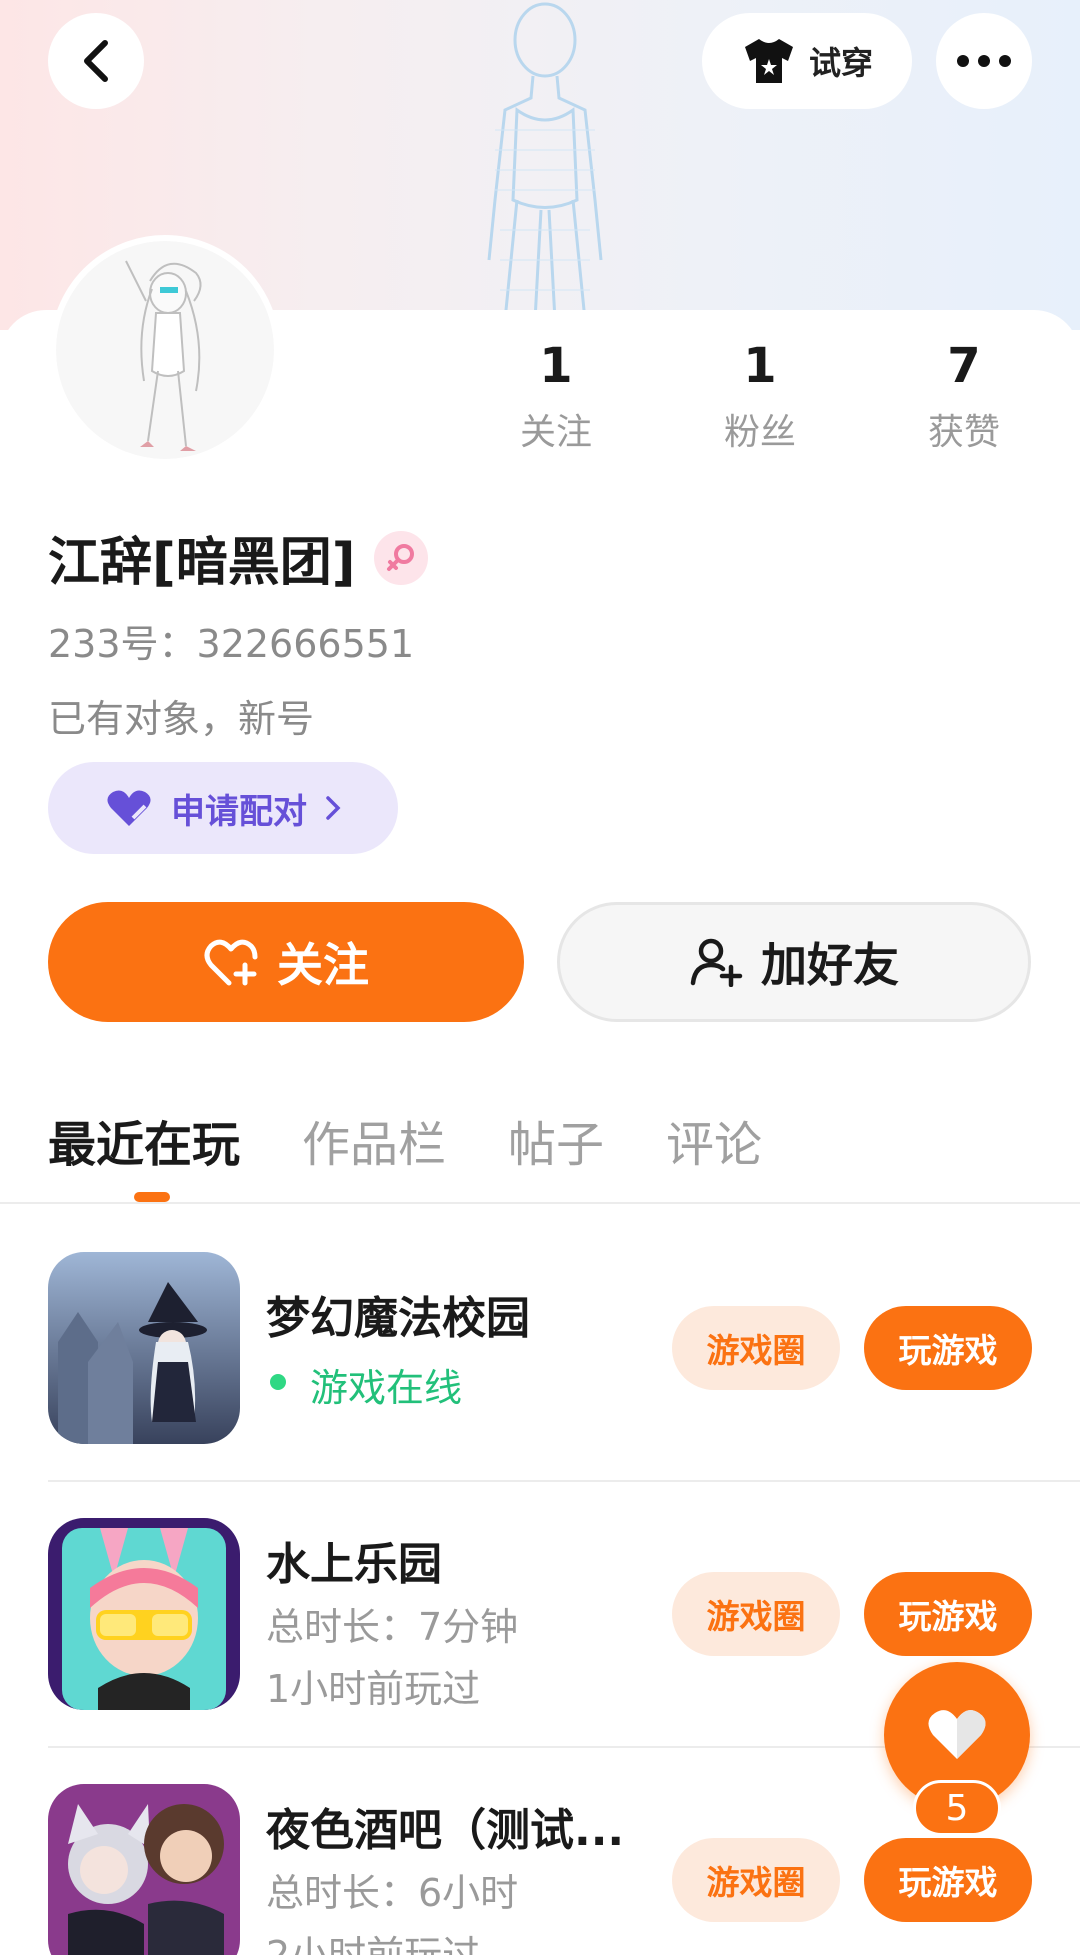 This screenshot has height=1955, width=1080. Describe the element at coordinates (556, 1140) in the screenshot. I see `tab-posts: 帖子` at that location.